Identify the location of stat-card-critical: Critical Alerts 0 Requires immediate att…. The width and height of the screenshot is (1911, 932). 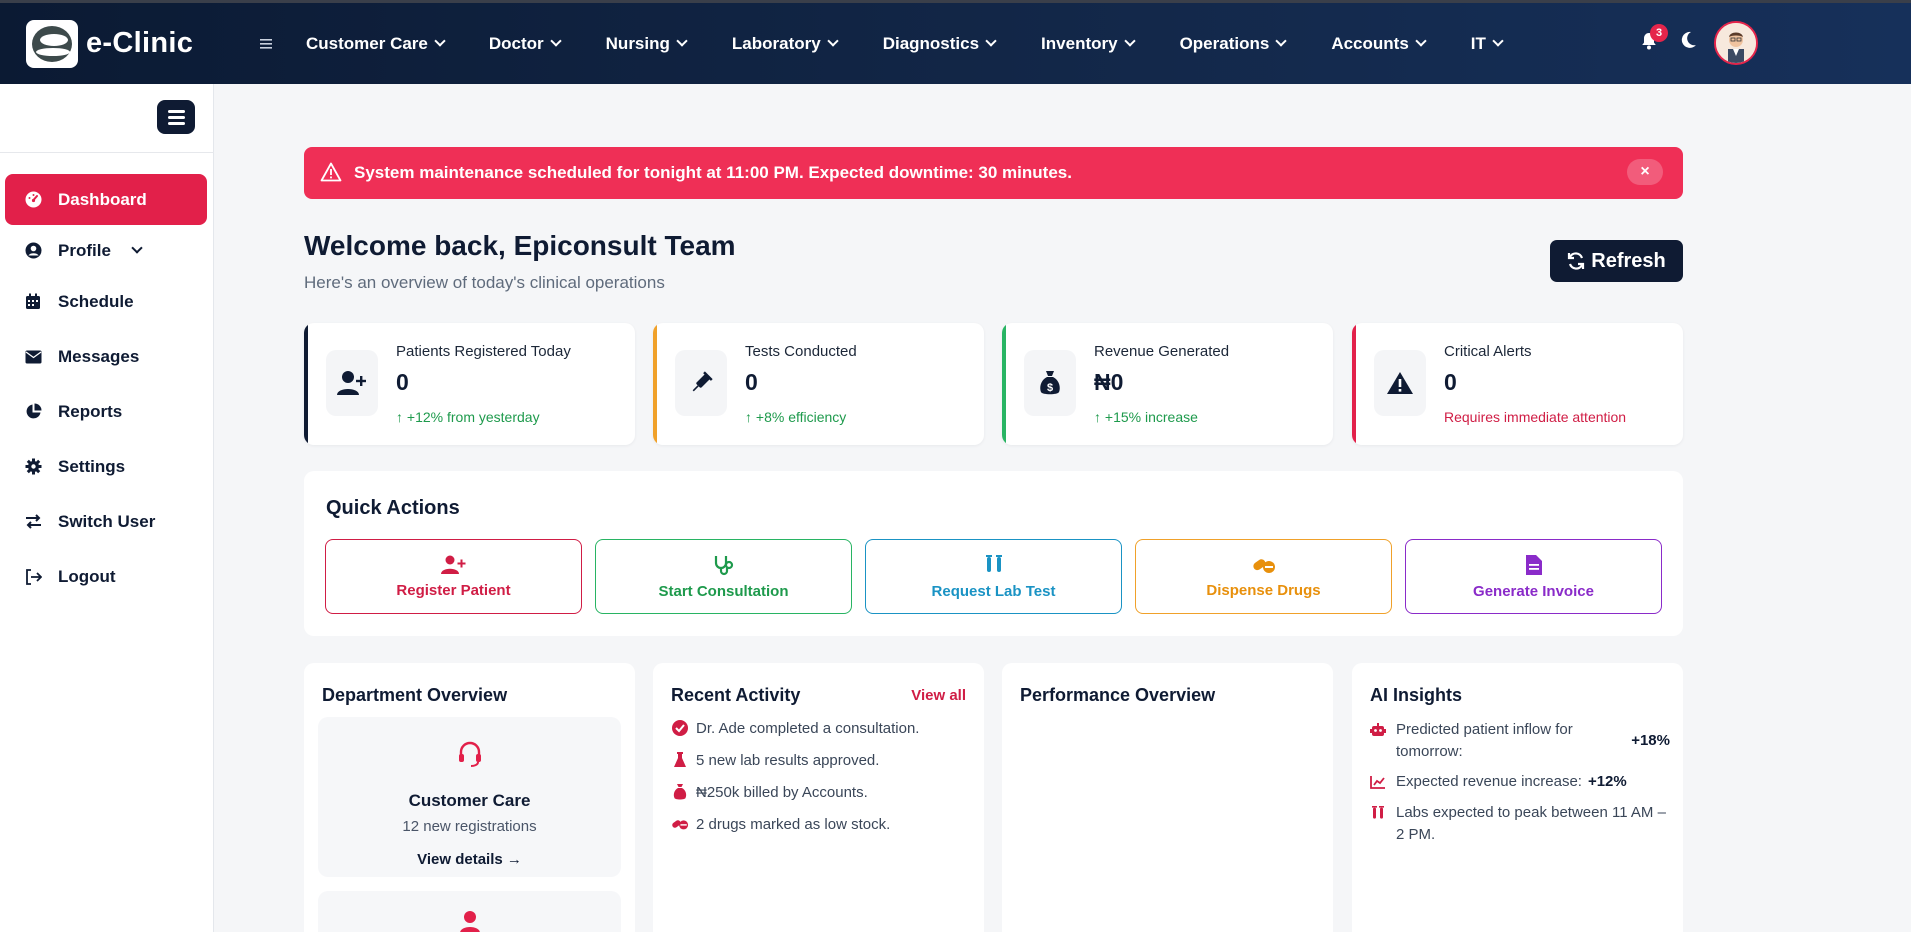
(1517, 384).